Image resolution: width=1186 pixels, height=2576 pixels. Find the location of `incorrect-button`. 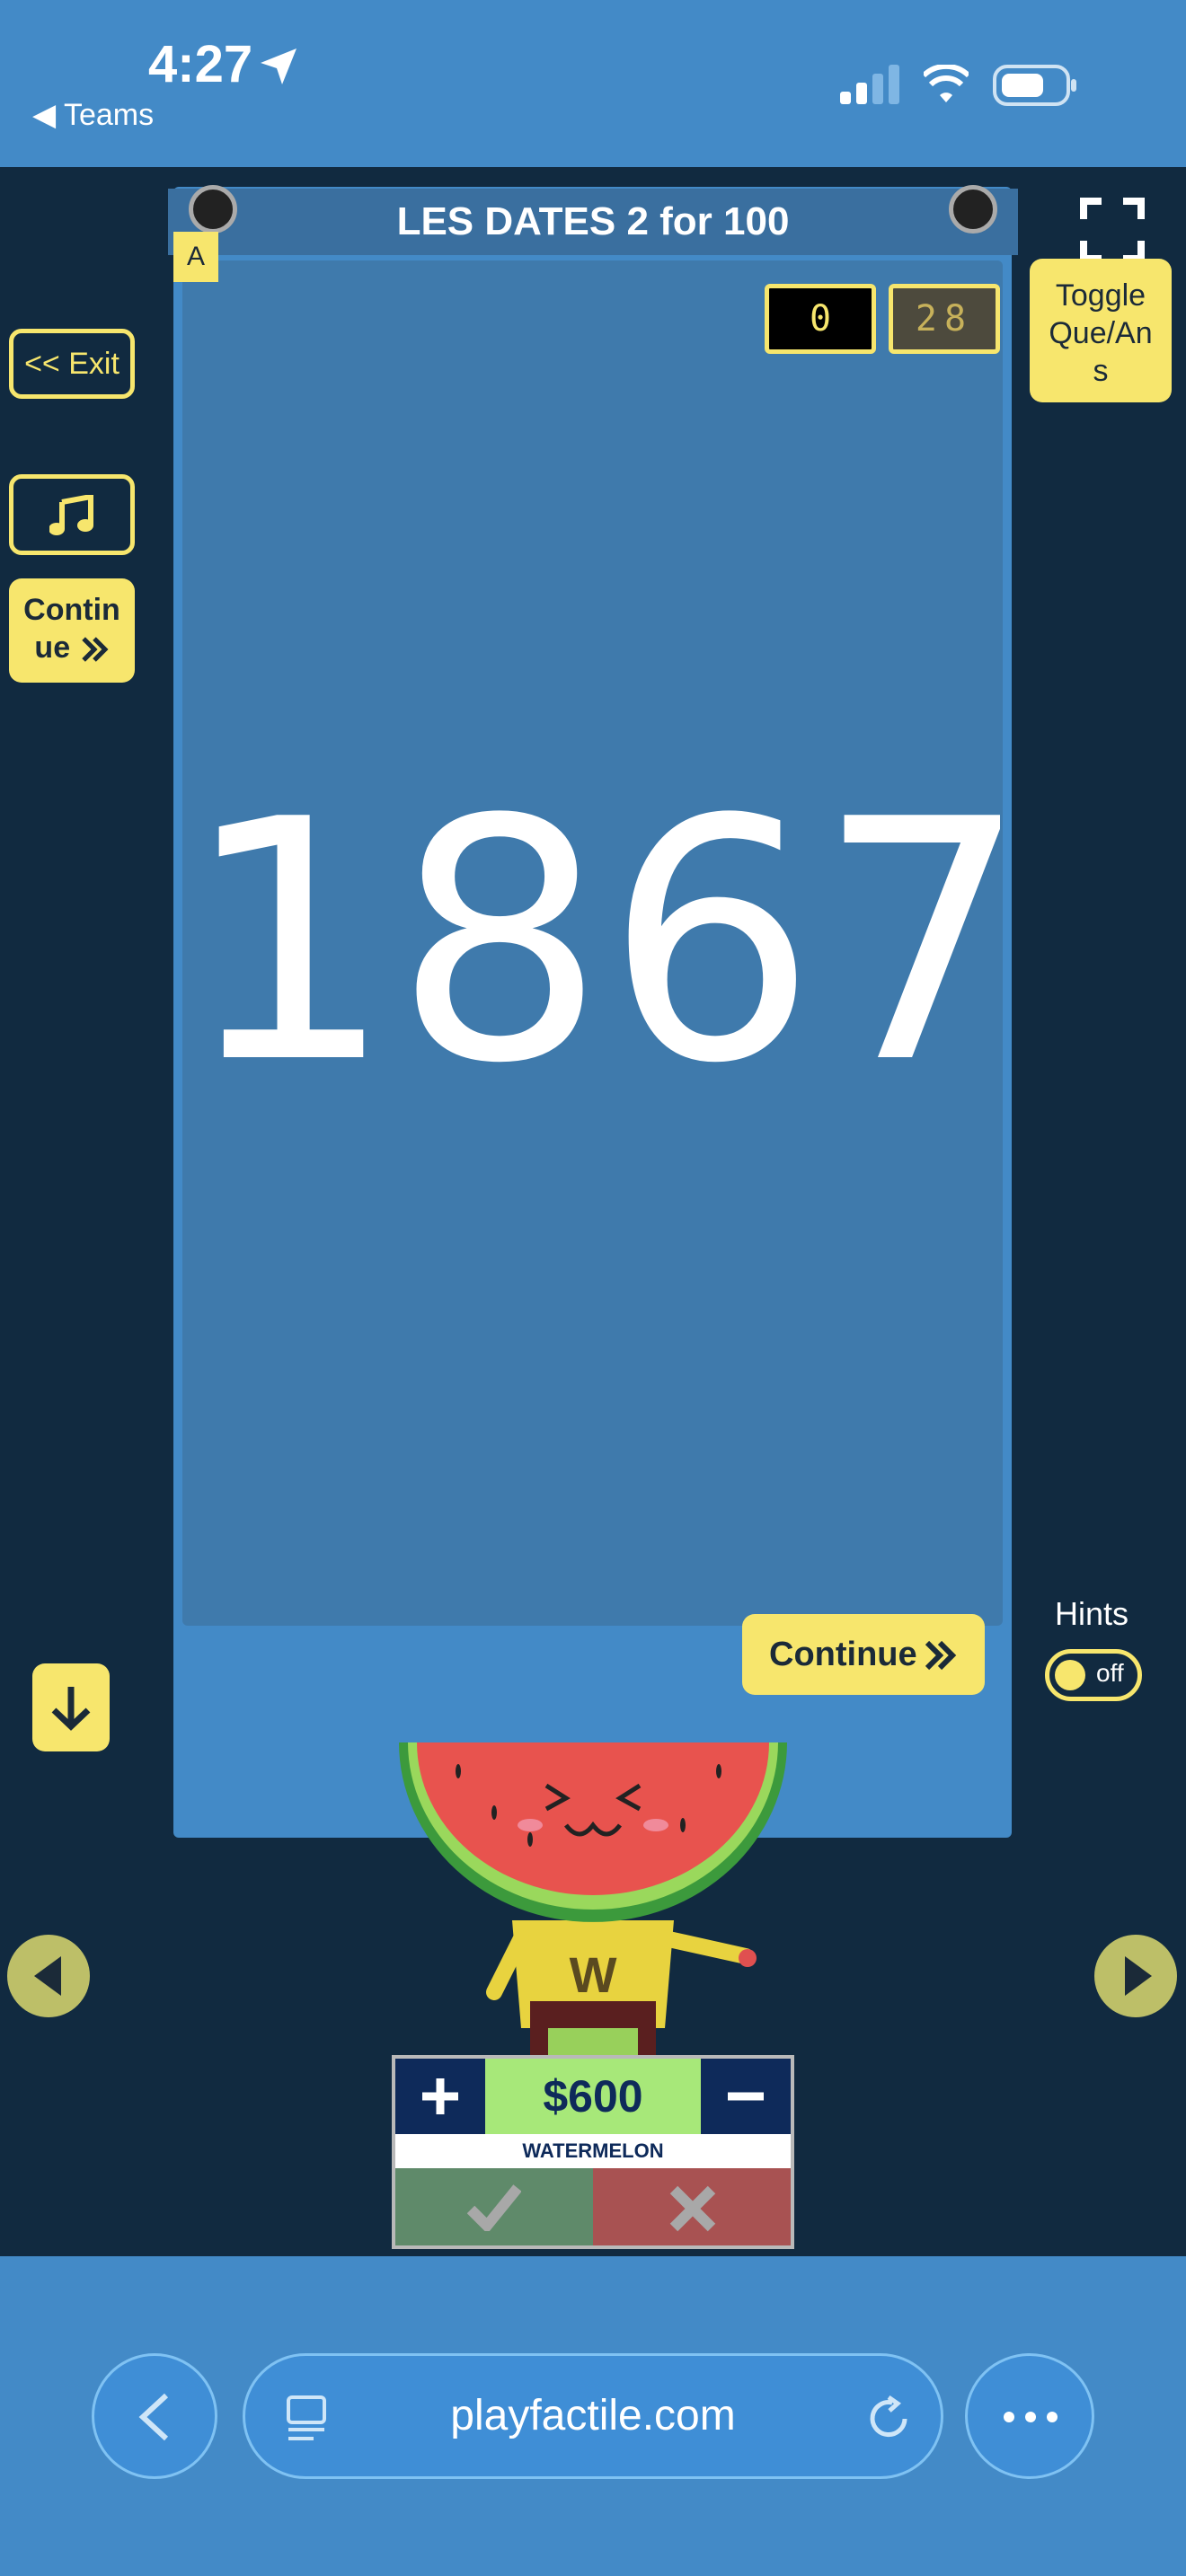

incorrect-button is located at coordinates (692, 2206).